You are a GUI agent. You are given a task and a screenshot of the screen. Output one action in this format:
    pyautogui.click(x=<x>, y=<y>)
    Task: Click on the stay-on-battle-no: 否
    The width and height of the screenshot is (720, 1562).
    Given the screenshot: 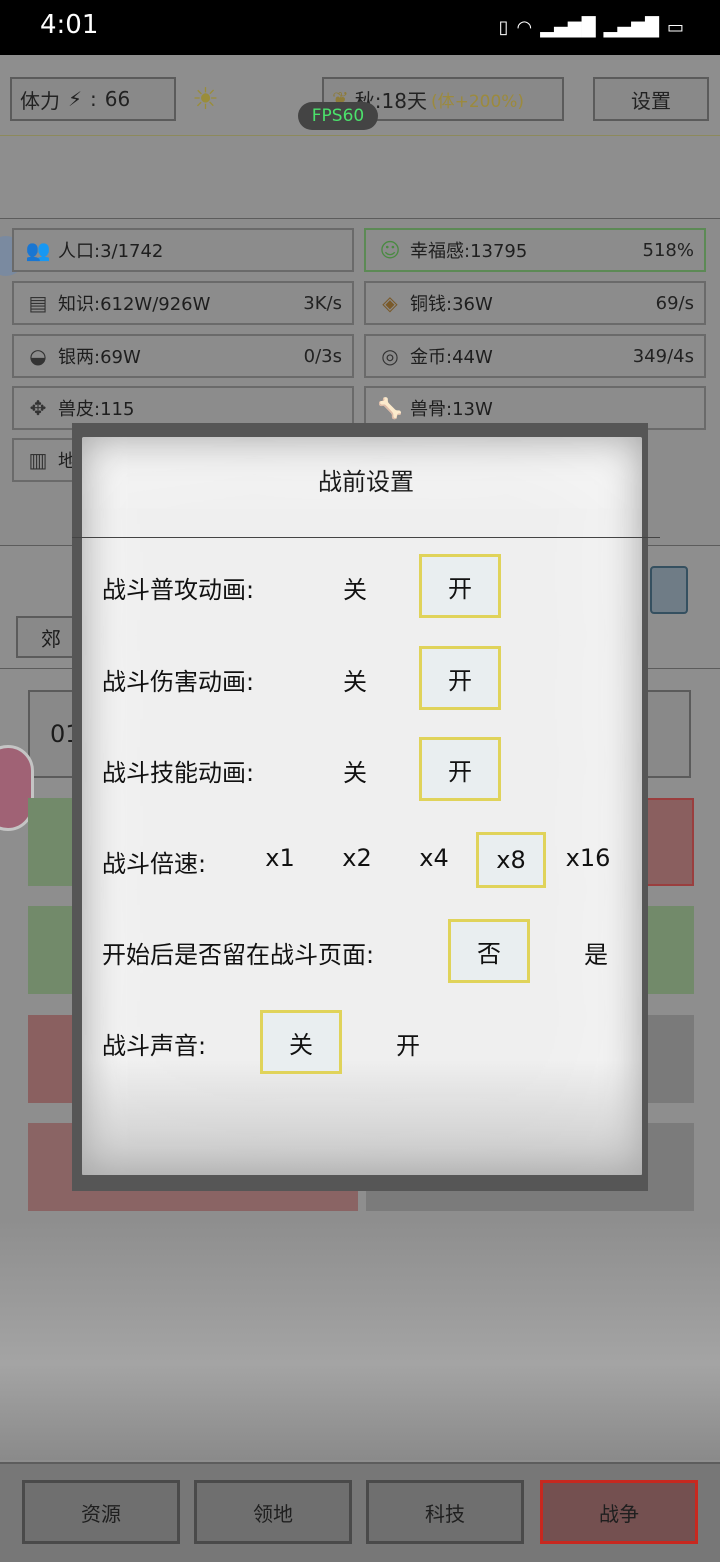 What is the action you would take?
    pyautogui.click(x=489, y=951)
    